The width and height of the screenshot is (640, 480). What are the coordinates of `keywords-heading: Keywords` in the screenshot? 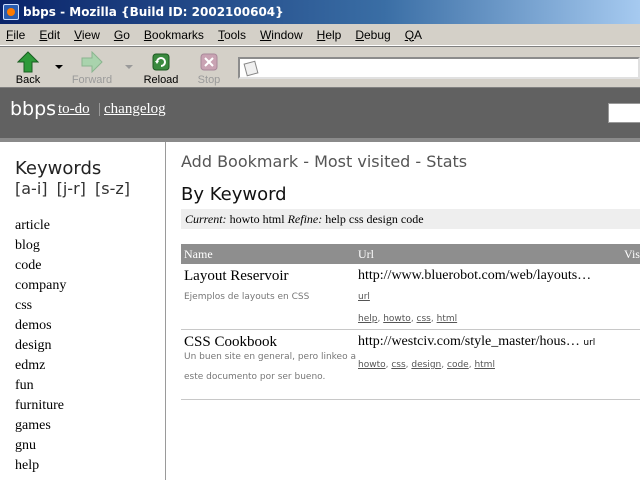 It's located at (58, 168).